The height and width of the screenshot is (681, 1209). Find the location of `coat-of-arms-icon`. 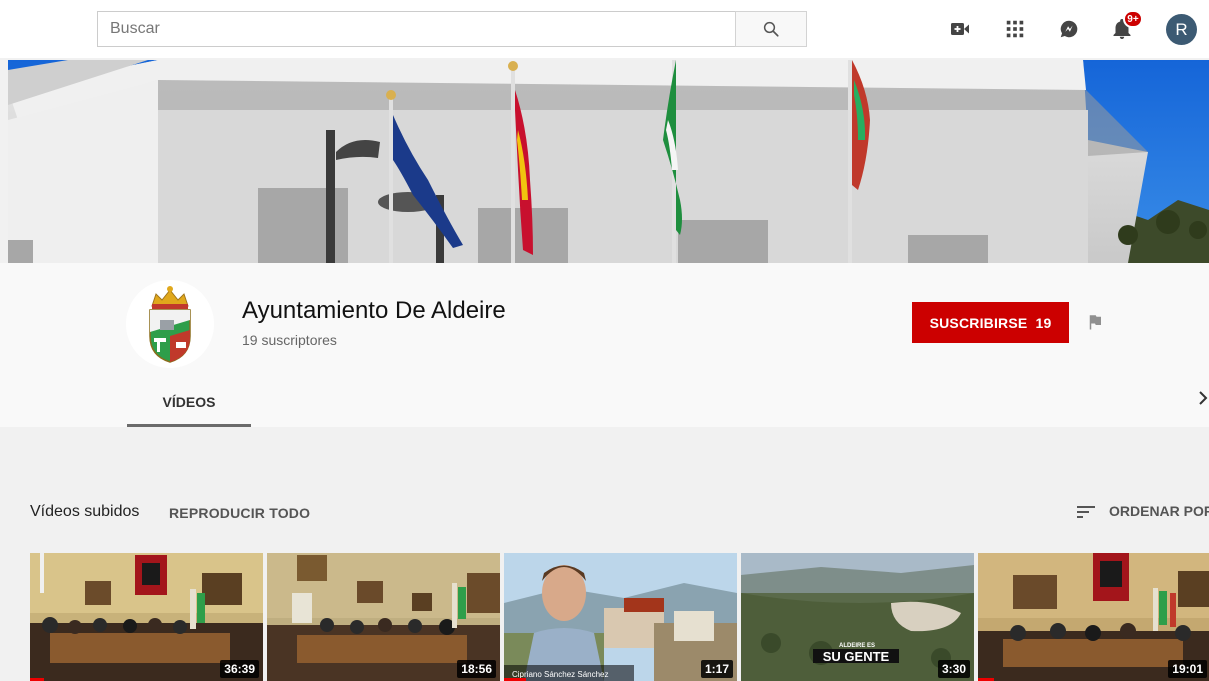

coat-of-arms-icon is located at coordinates (170, 324).